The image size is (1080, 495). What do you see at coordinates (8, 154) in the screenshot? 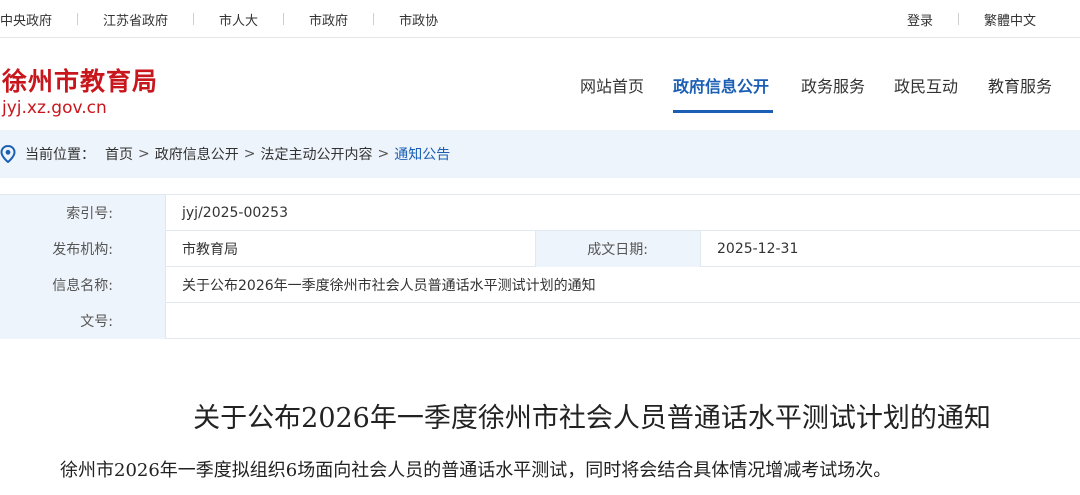
I see `location-pin-icon` at bounding box center [8, 154].